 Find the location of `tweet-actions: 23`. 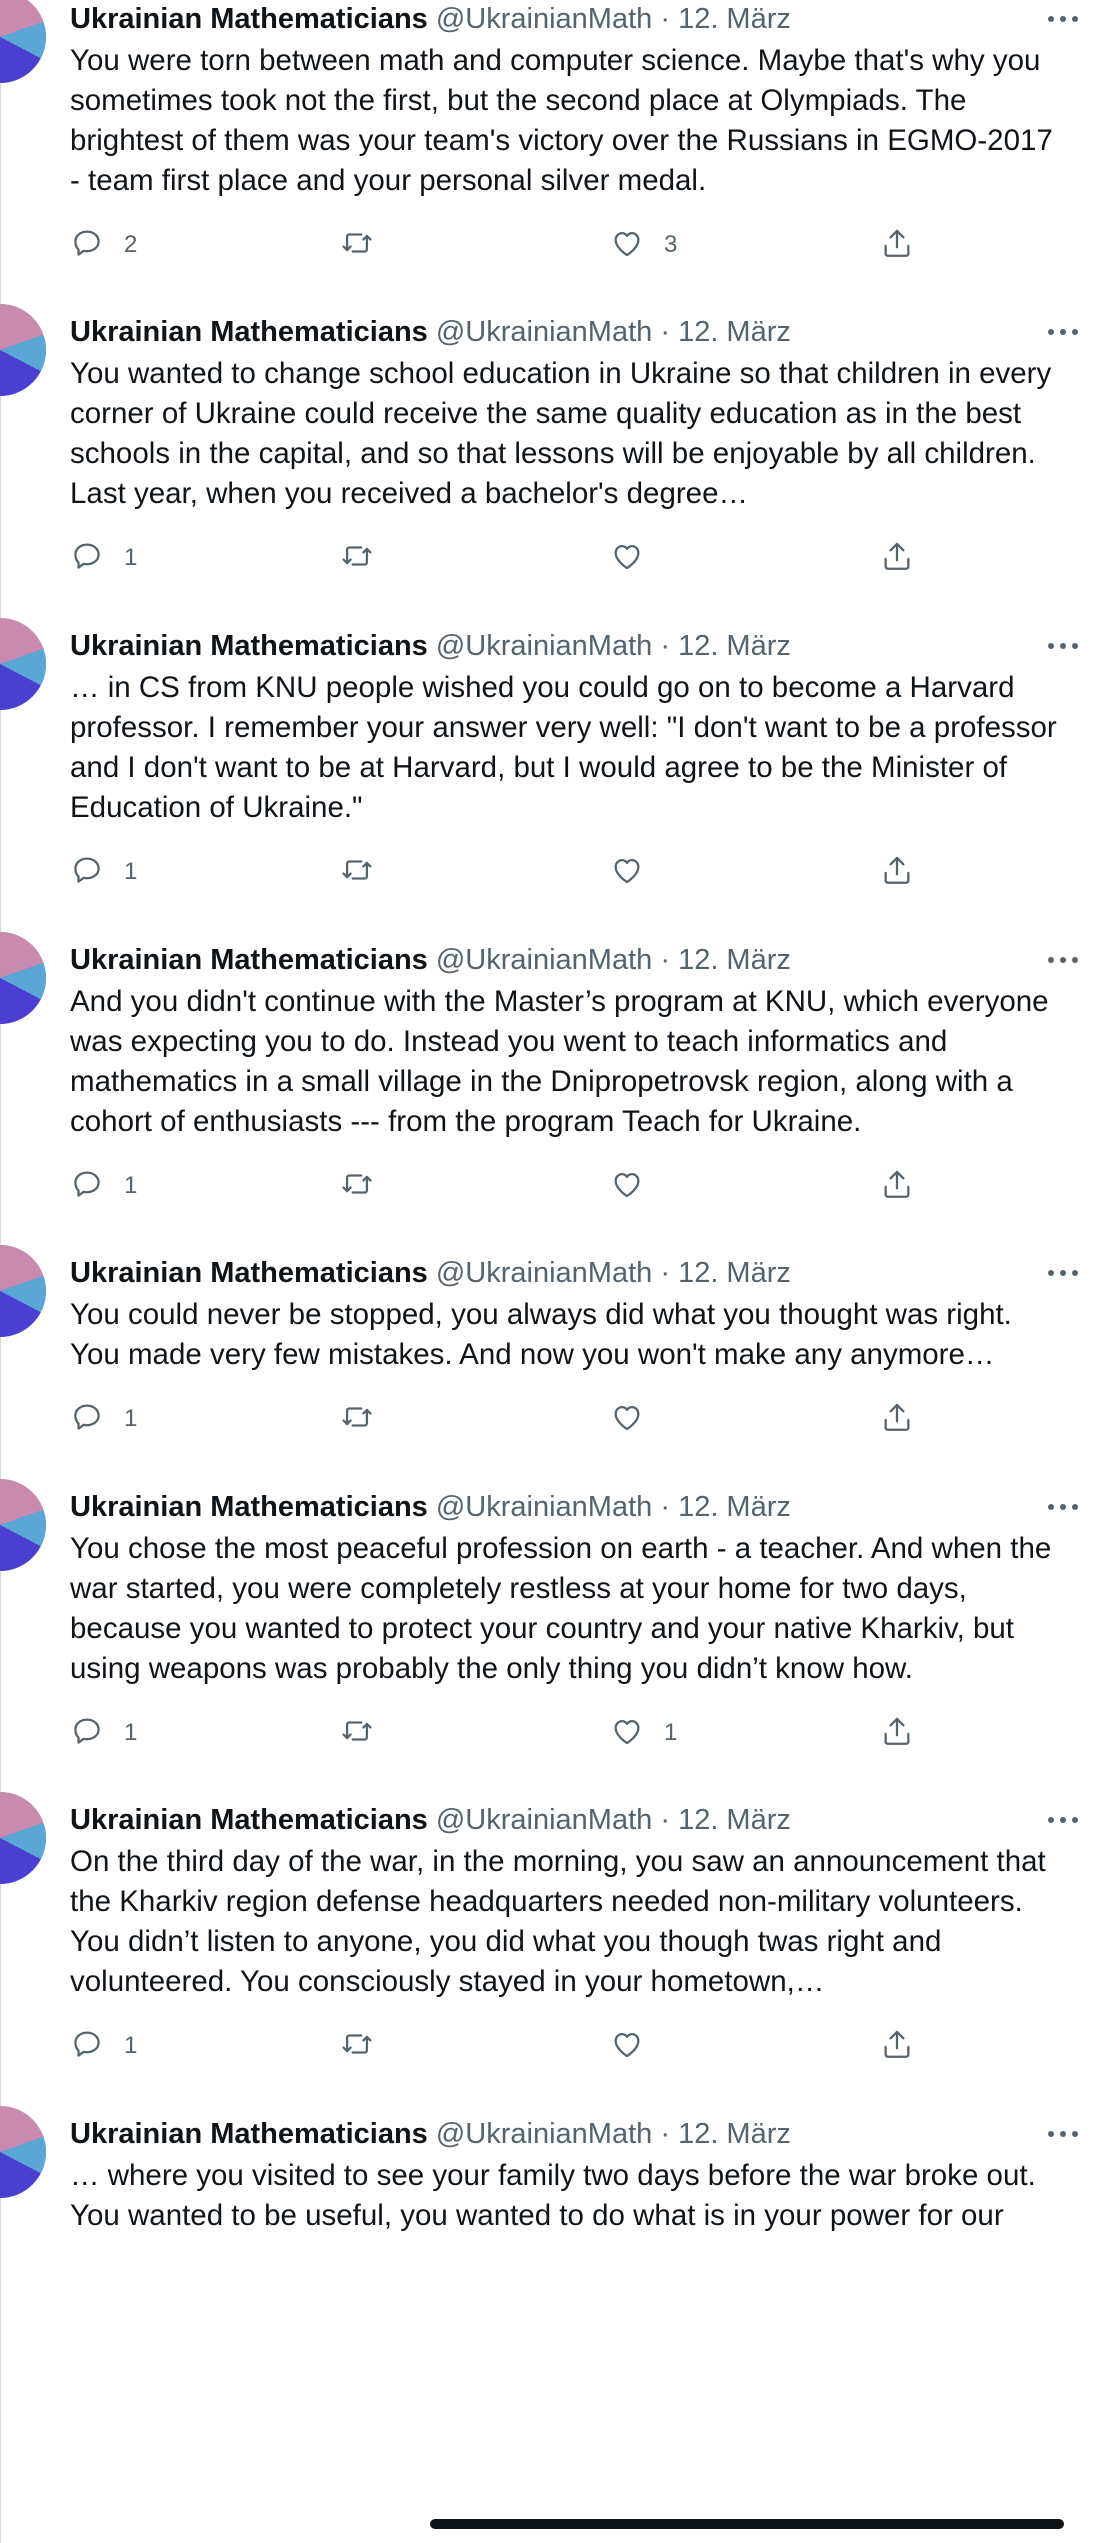

tweet-actions: 23 is located at coordinates (520, 245).